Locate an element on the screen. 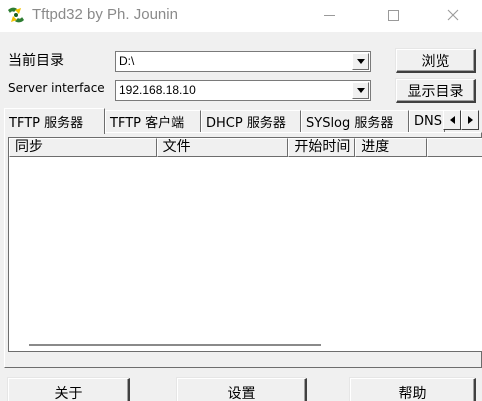 The height and width of the screenshot is (401, 482). chevron-left-icon is located at coordinates (452, 120).